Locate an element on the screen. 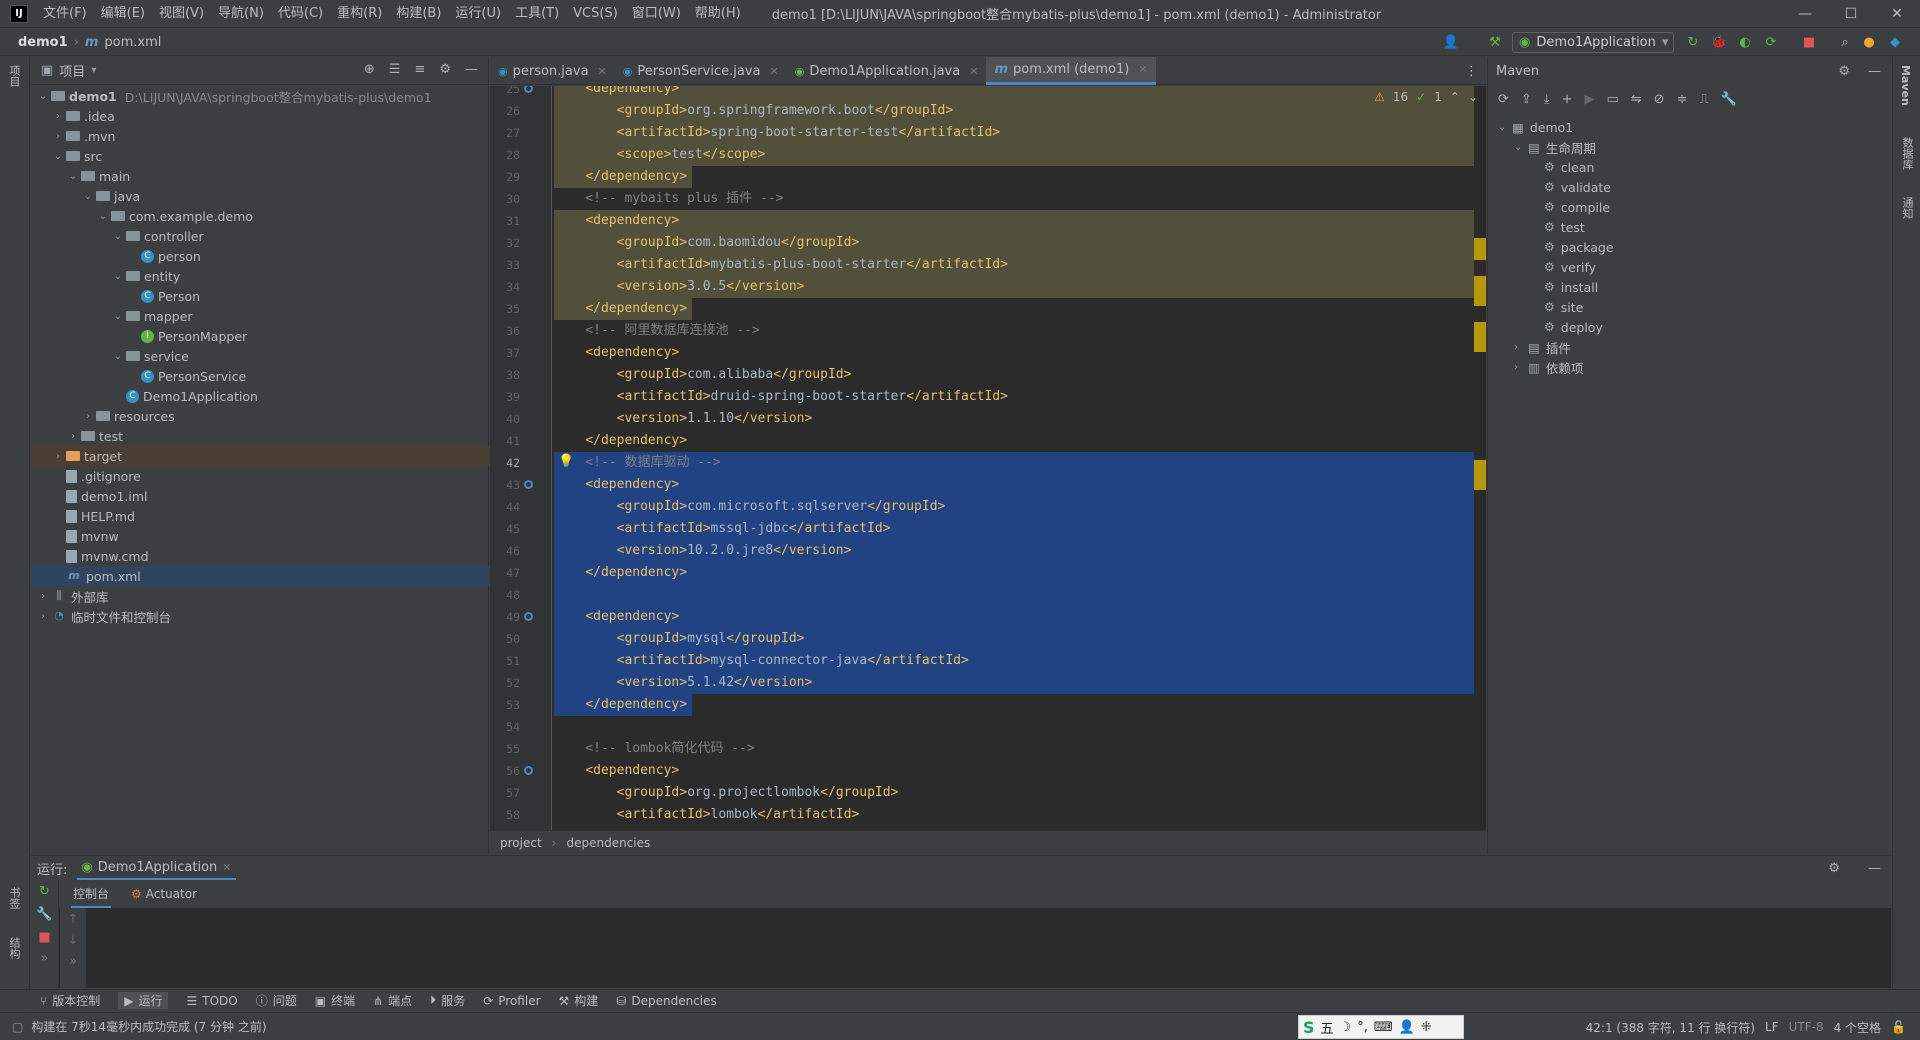 Image resolution: width=1920 pixels, height=1040 pixels. lock-icon: 🔓 is located at coordinates (1898, 1027).